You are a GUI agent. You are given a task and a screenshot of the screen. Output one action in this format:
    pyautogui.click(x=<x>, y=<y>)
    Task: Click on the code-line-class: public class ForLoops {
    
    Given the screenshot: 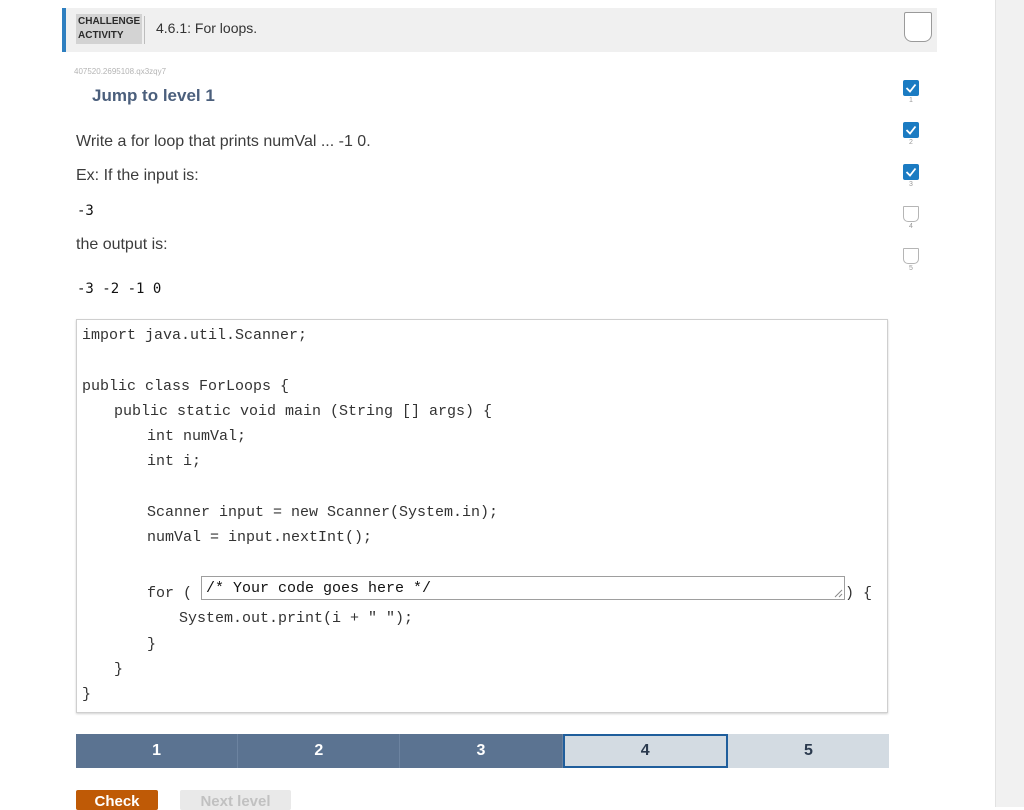 What is the action you would take?
    pyautogui.click(x=185, y=386)
    